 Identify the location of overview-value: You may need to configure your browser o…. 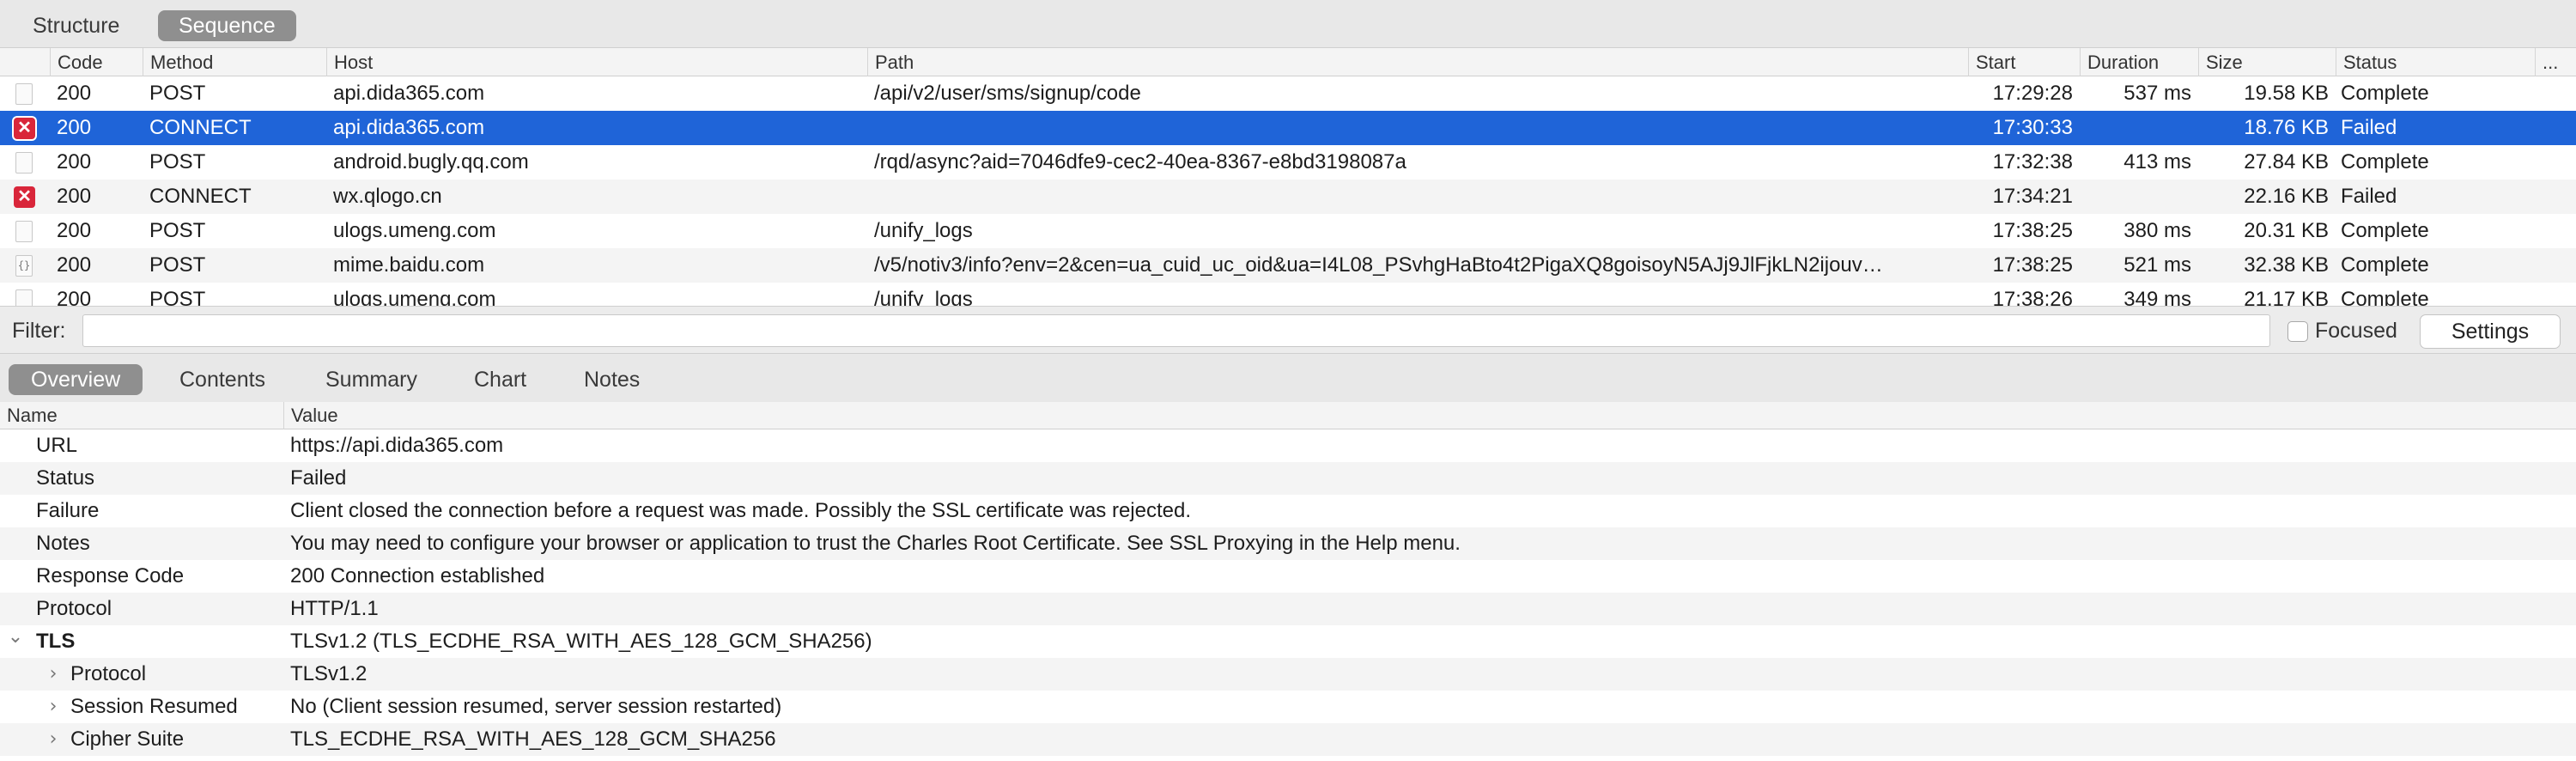
(876, 543).